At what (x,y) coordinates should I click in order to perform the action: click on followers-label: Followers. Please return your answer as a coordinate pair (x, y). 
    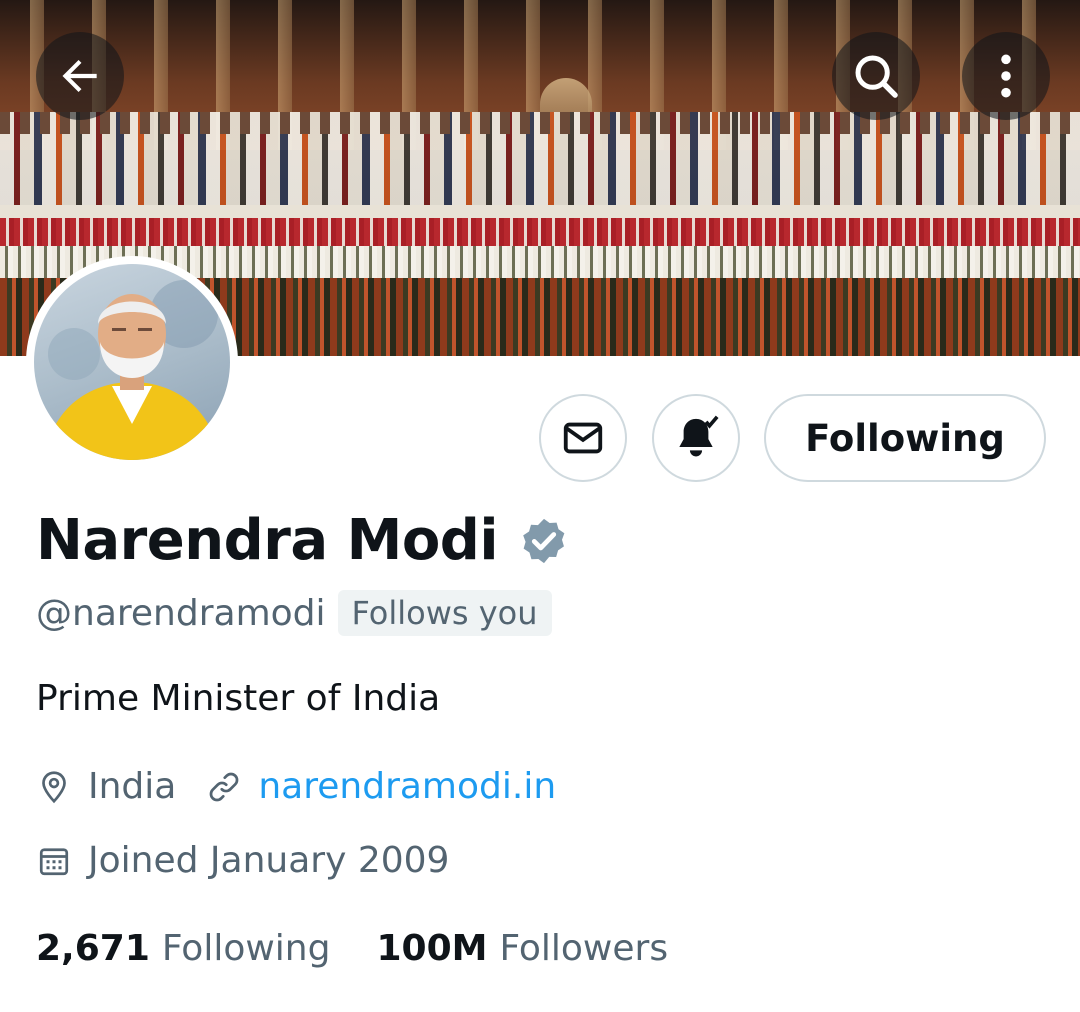
    Looking at the image, I should click on (584, 948).